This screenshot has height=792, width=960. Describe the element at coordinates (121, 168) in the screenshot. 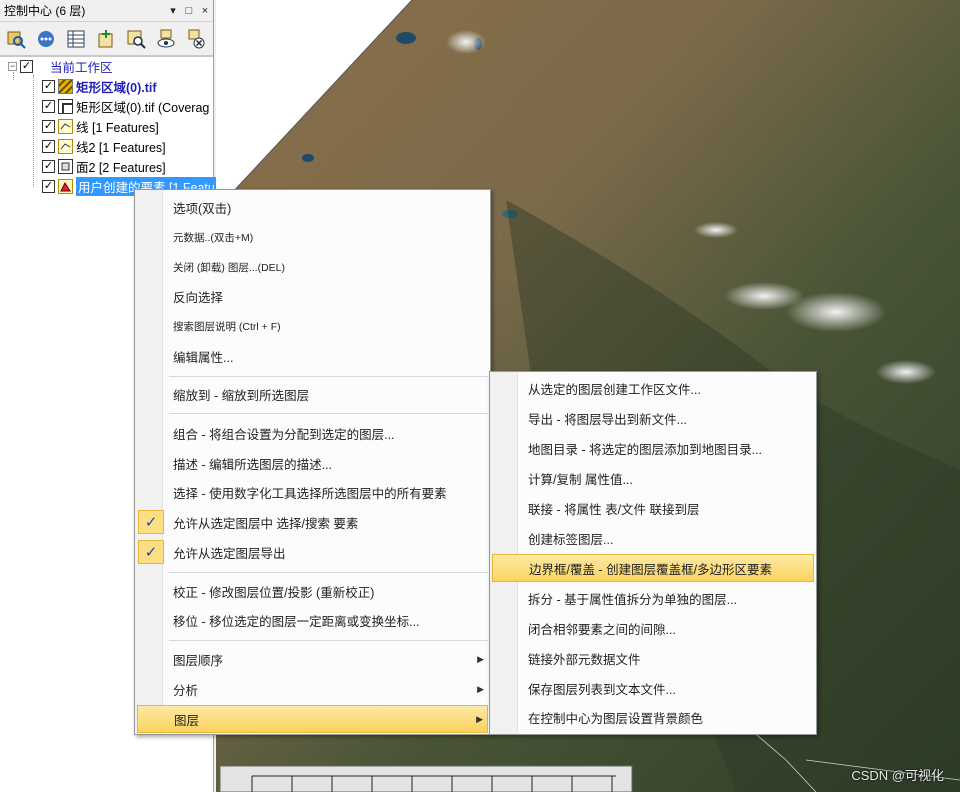

I see `layer-label: 面2 [2 Features]` at that location.